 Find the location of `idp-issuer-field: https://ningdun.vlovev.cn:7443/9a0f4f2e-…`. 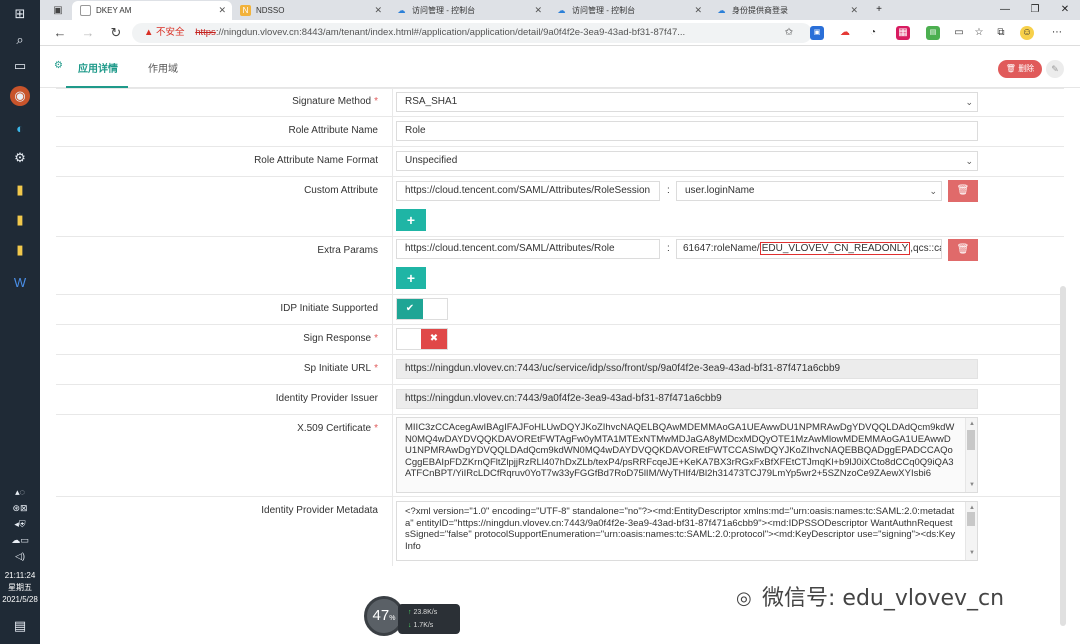

idp-issuer-field: https://ningdun.vlovev.cn:7443/9a0f4f2e-… is located at coordinates (687, 399).